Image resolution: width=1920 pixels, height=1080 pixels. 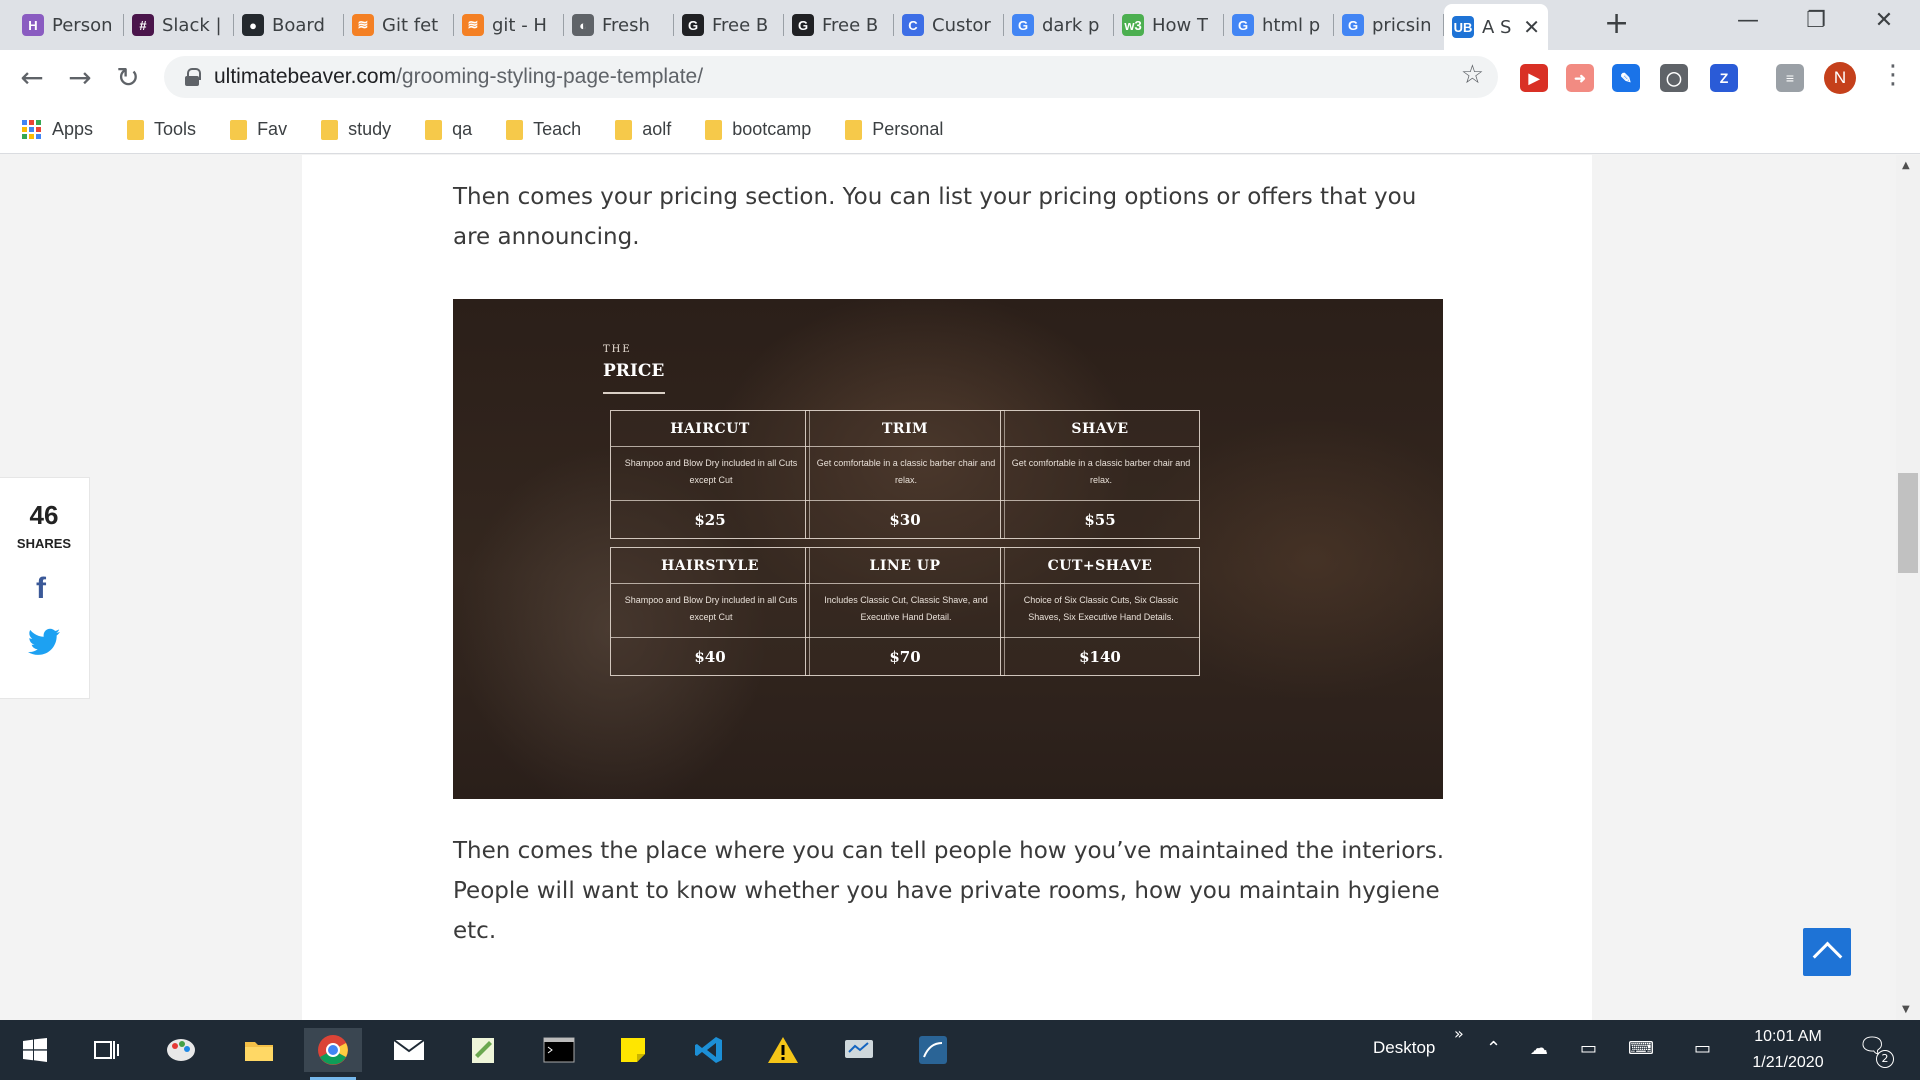 What do you see at coordinates (128, 78) in the screenshot?
I see `reload-button: ↻` at bounding box center [128, 78].